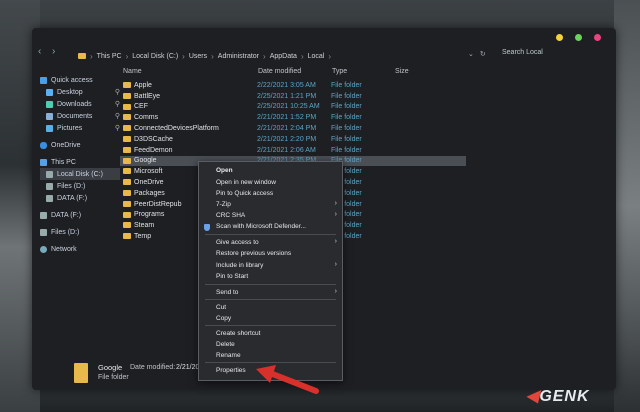 This screenshot has width=640, height=412. I want to click on download-icon, so click(49, 104).